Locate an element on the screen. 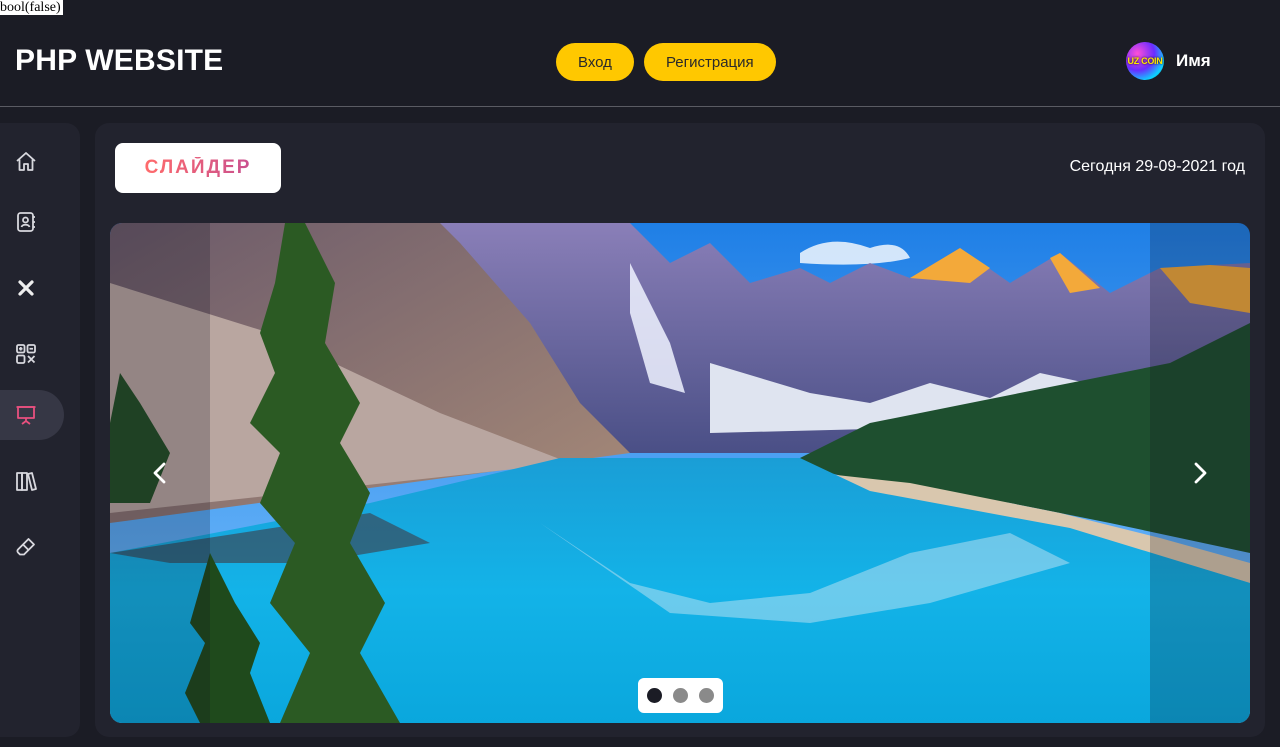  site-logo: PHP WEBSITE is located at coordinates (119, 61).